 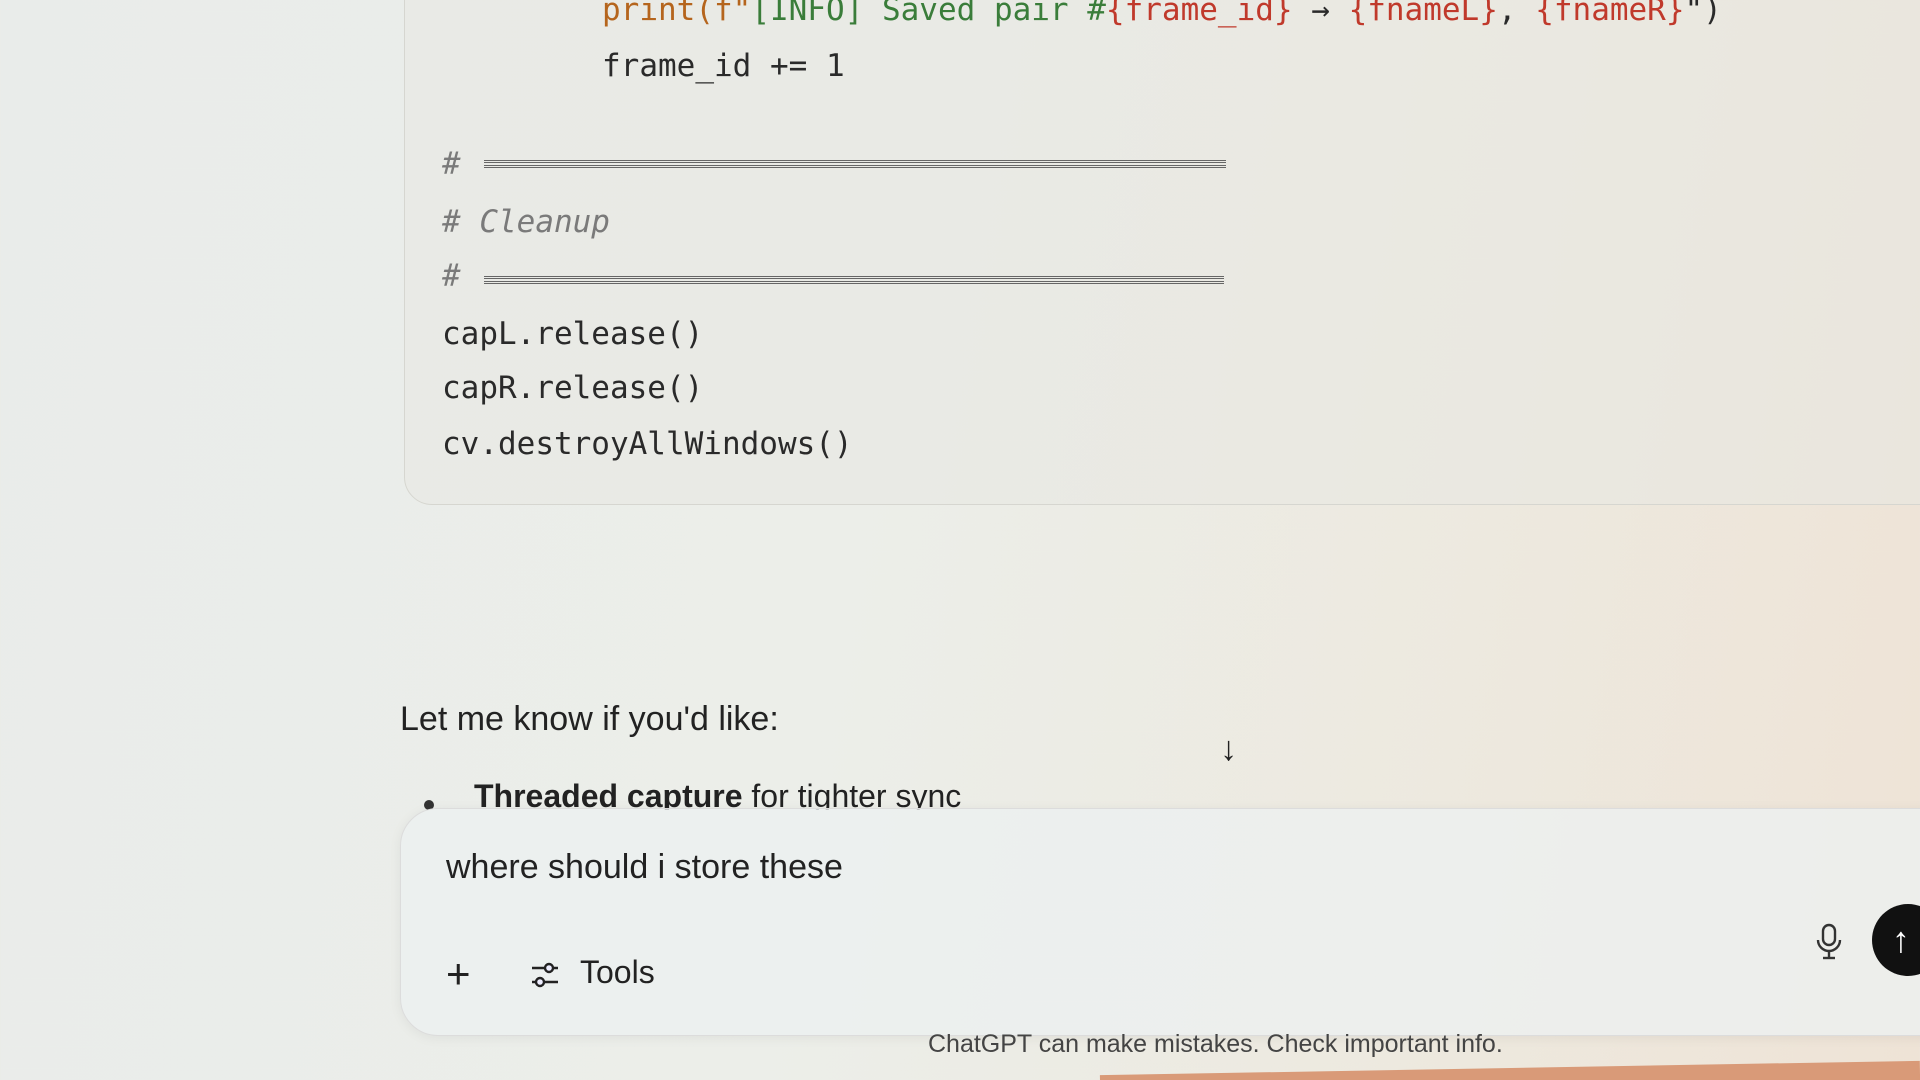 What do you see at coordinates (658, 14) in the screenshot?
I see `code-token: print(` at bounding box center [658, 14].